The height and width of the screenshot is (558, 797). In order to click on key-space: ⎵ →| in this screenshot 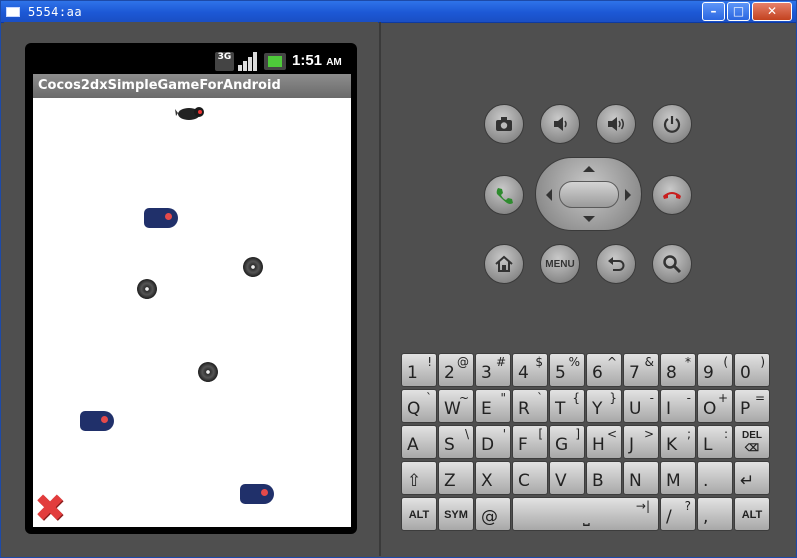, I will do `click(585, 514)`.